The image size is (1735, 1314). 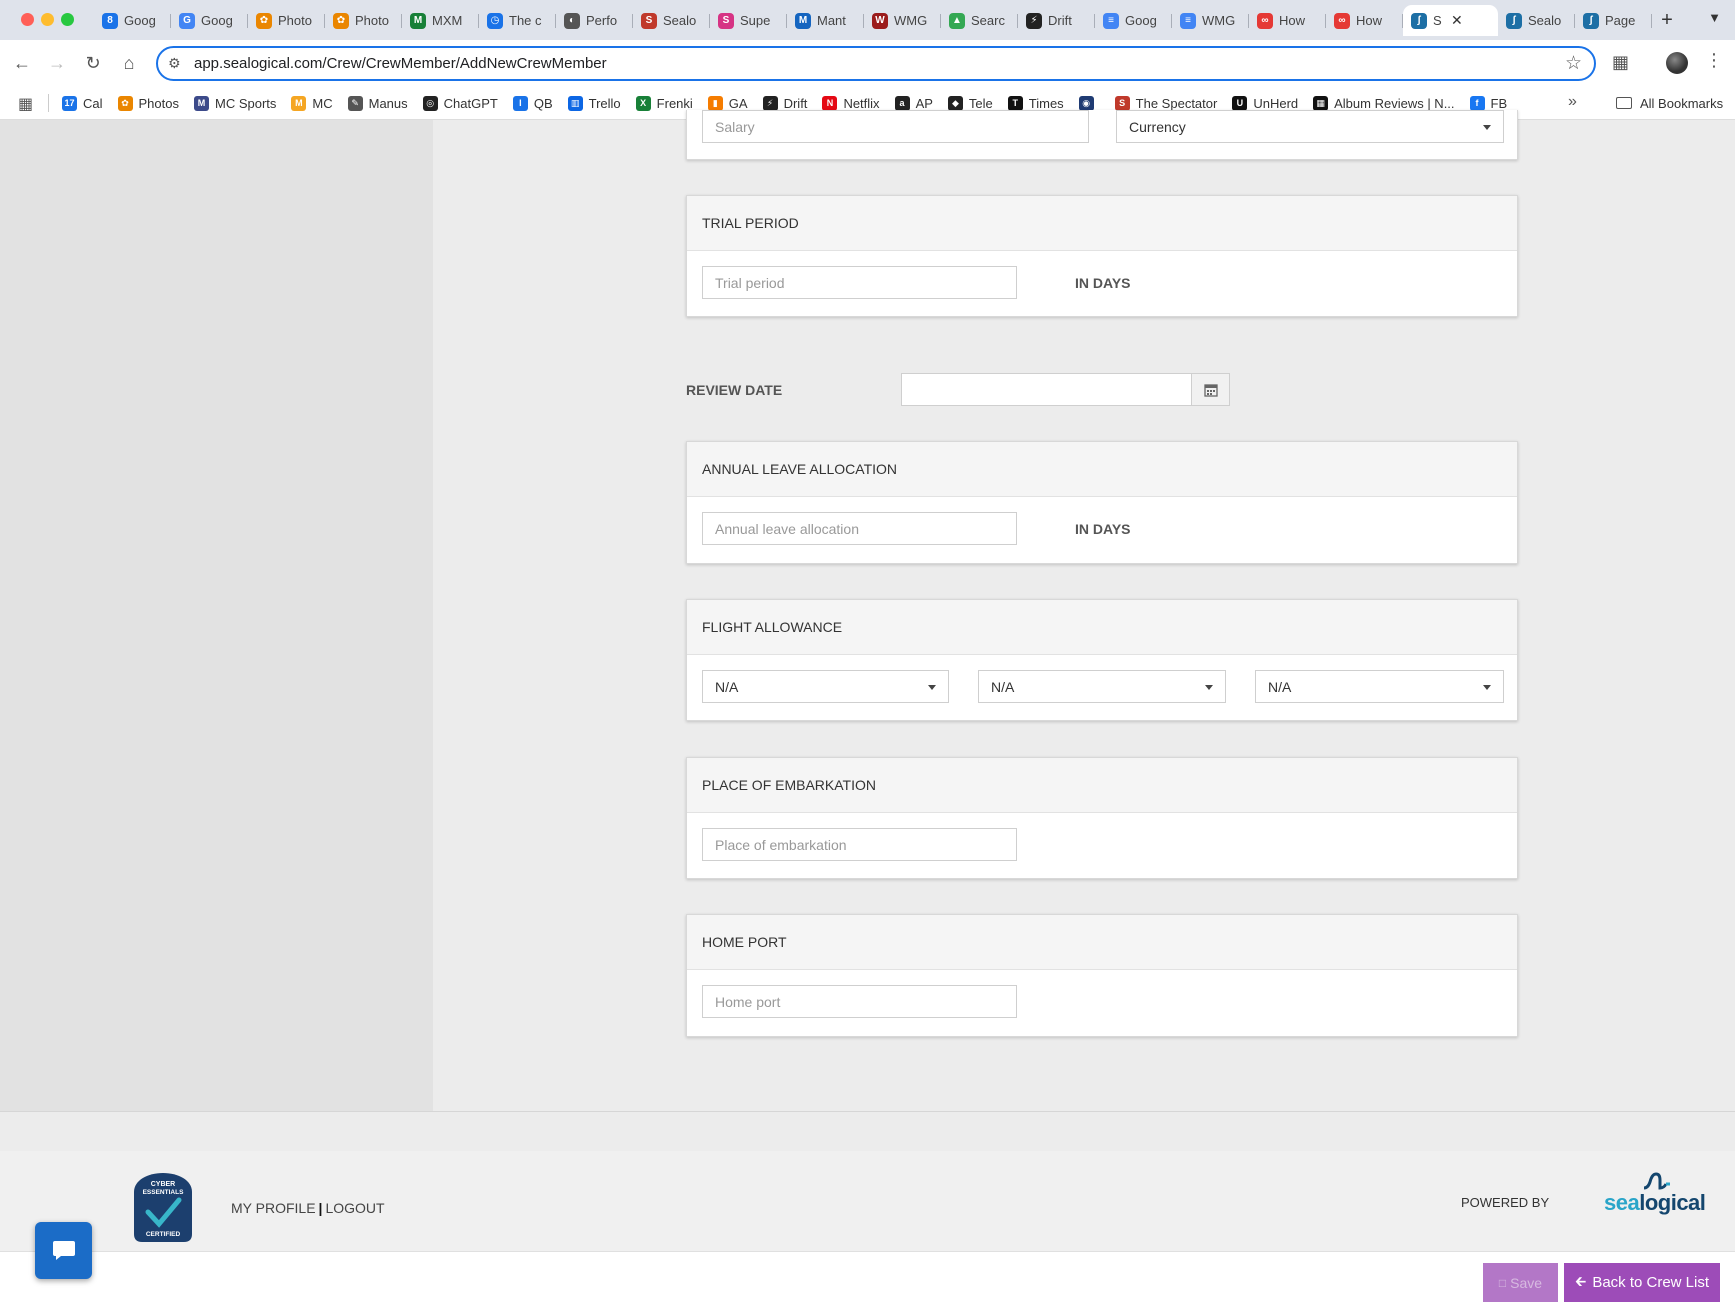 I want to click on close-tab-icon: ✕, so click(x=1457, y=20).